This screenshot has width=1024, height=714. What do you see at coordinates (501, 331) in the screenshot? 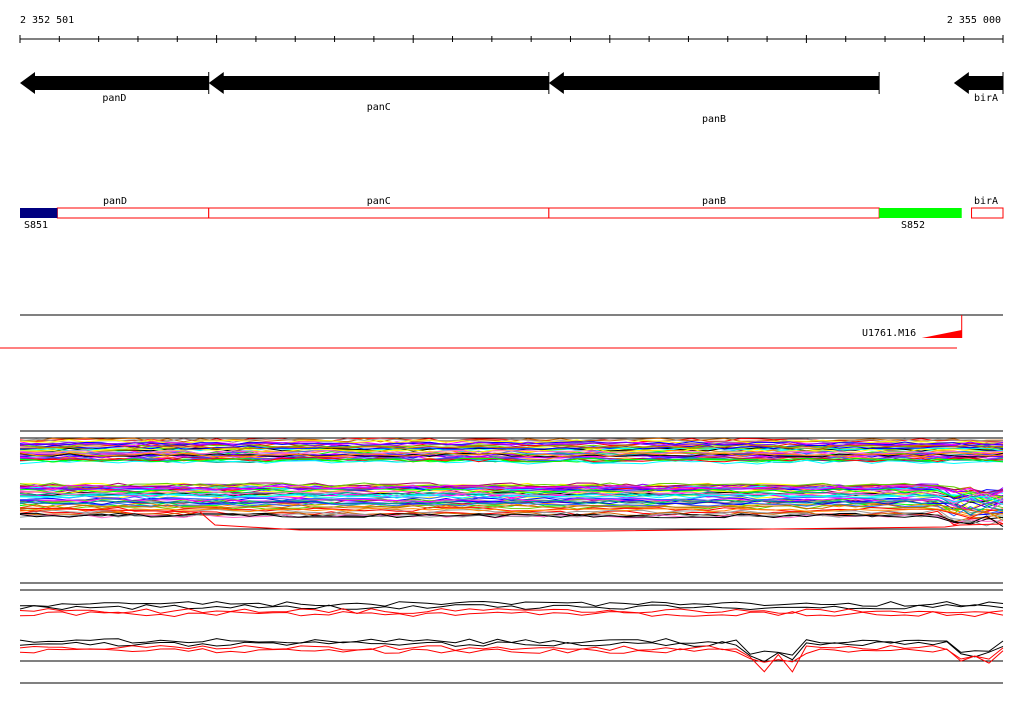
I see `transcript-track: U1761.M16` at bounding box center [501, 331].